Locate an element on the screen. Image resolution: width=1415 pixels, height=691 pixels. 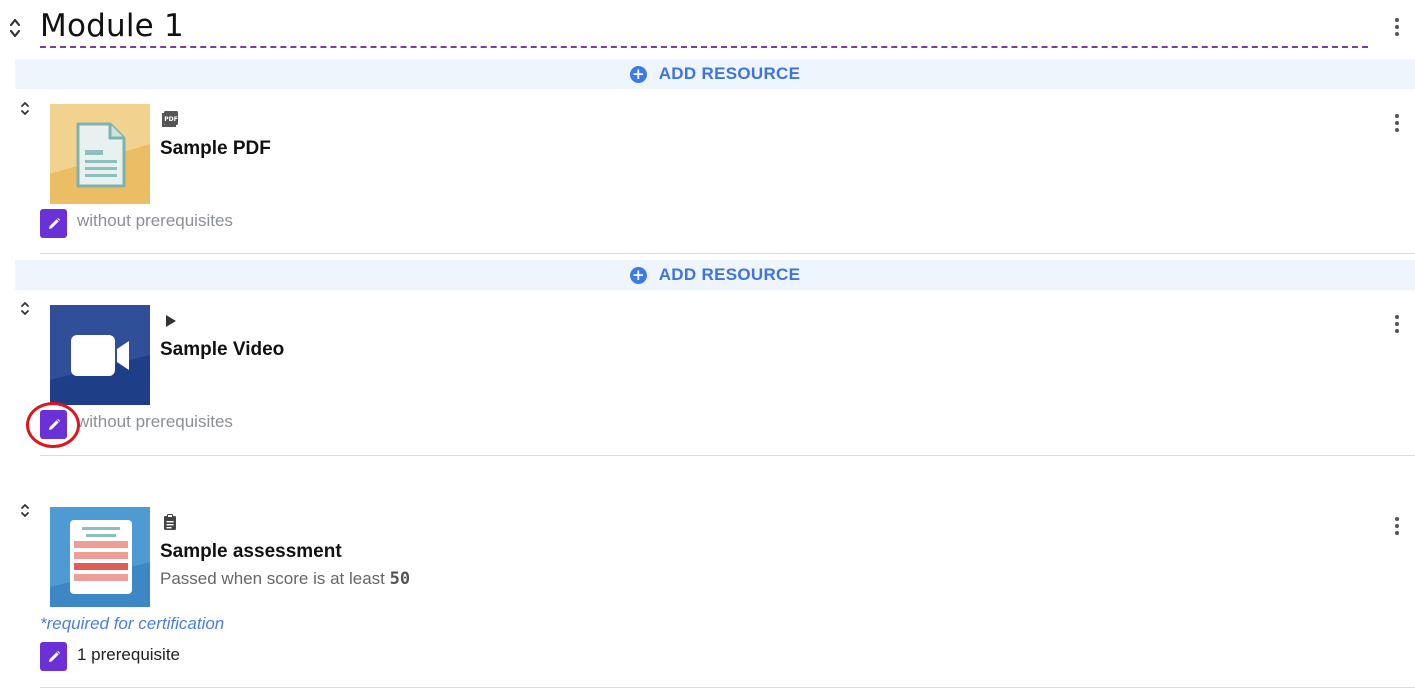
clipboard-icon is located at coordinates (170, 522).